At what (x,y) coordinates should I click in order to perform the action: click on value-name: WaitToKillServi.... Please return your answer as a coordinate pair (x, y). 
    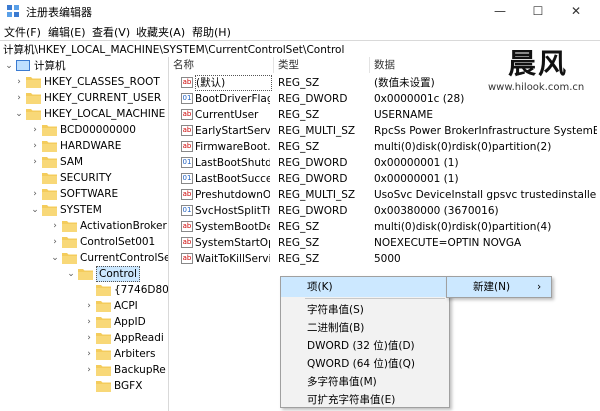
    Looking at the image, I should click on (232, 259).